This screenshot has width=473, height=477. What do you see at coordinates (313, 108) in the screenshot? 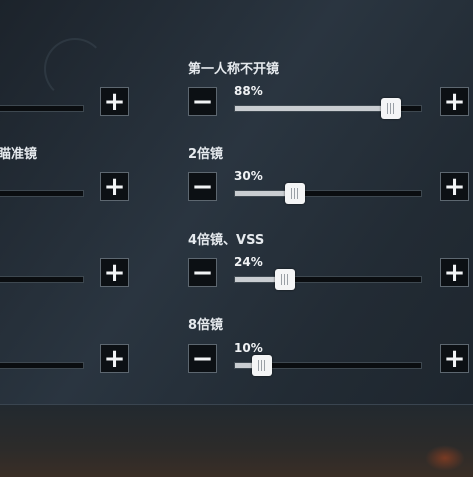
I see `slider-fill` at bounding box center [313, 108].